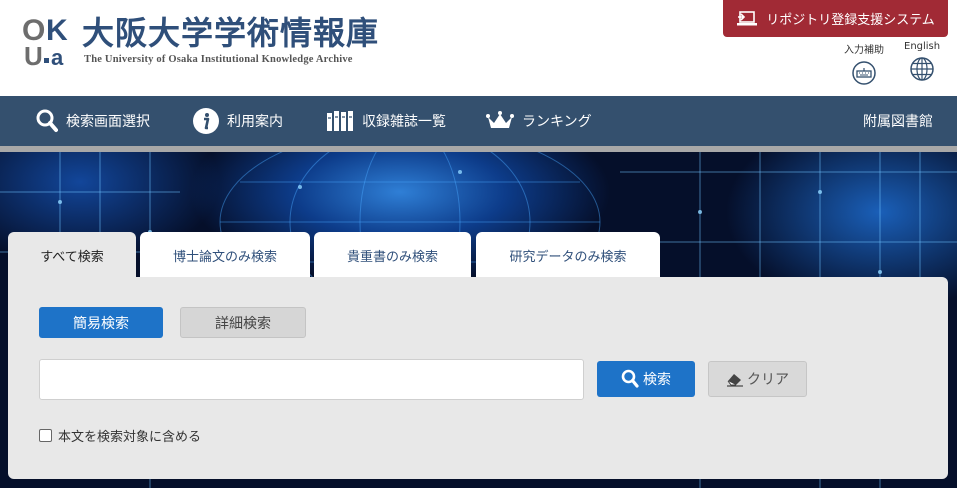  What do you see at coordinates (255, 122) in the screenshot?
I see `nav-item-label: 利用案内` at bounding box center [255, 122].